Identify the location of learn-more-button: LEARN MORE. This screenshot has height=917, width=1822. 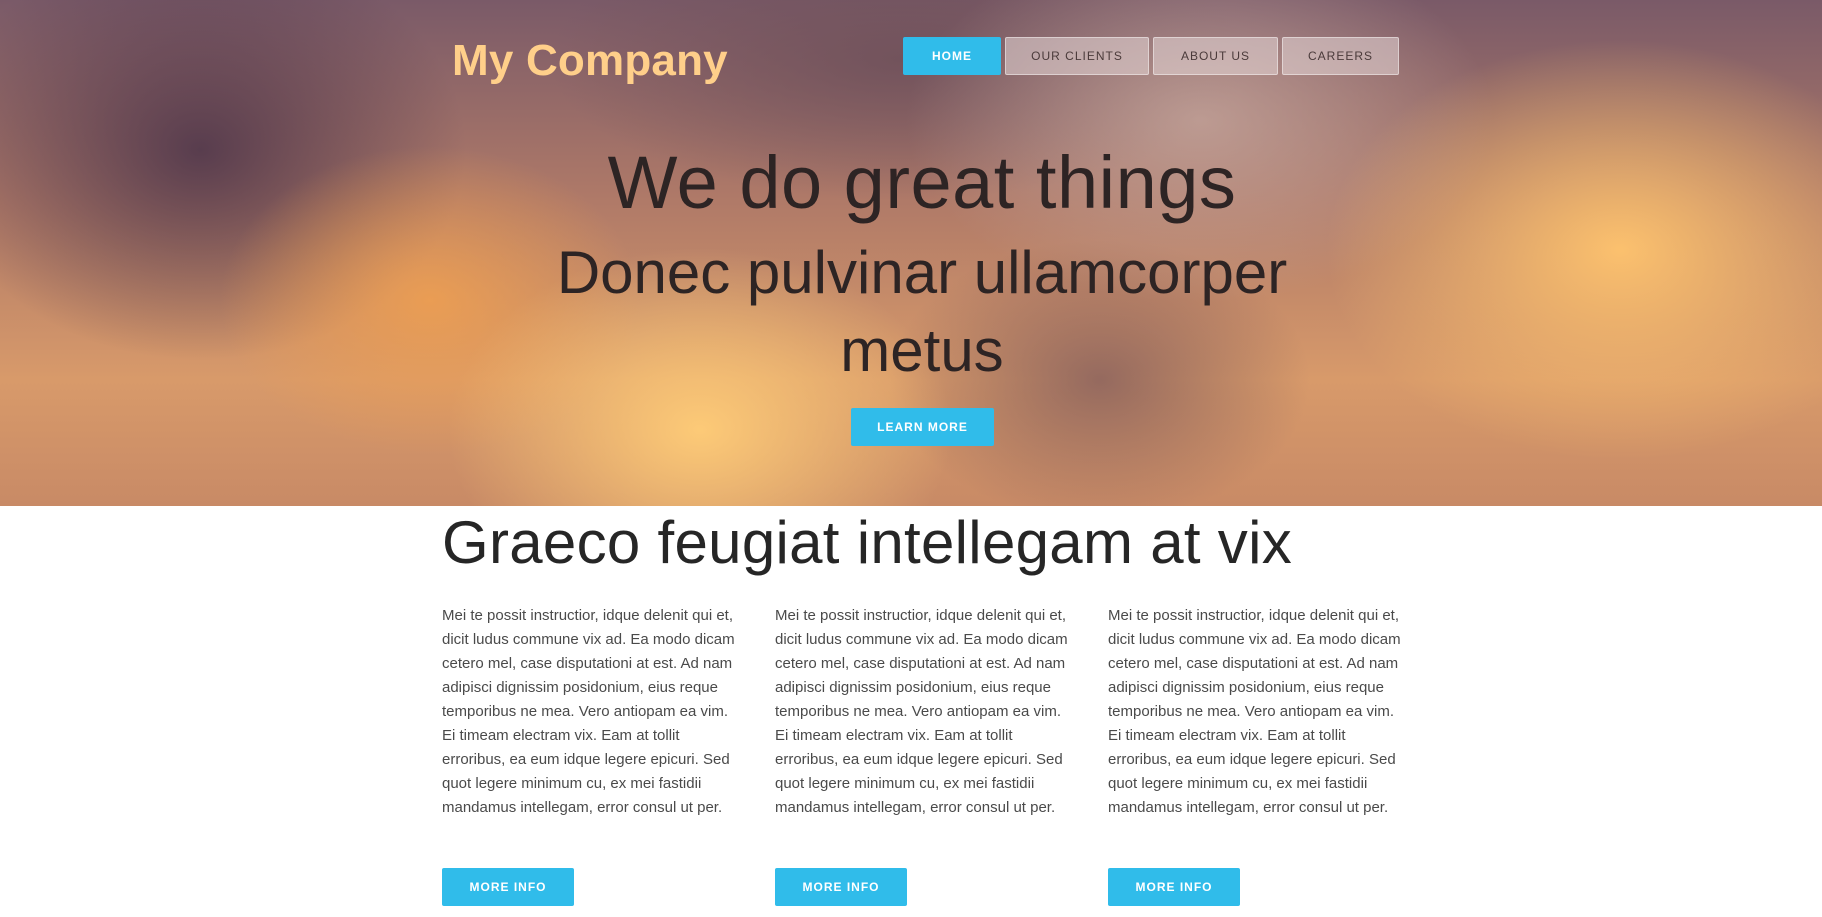
(922, 427).